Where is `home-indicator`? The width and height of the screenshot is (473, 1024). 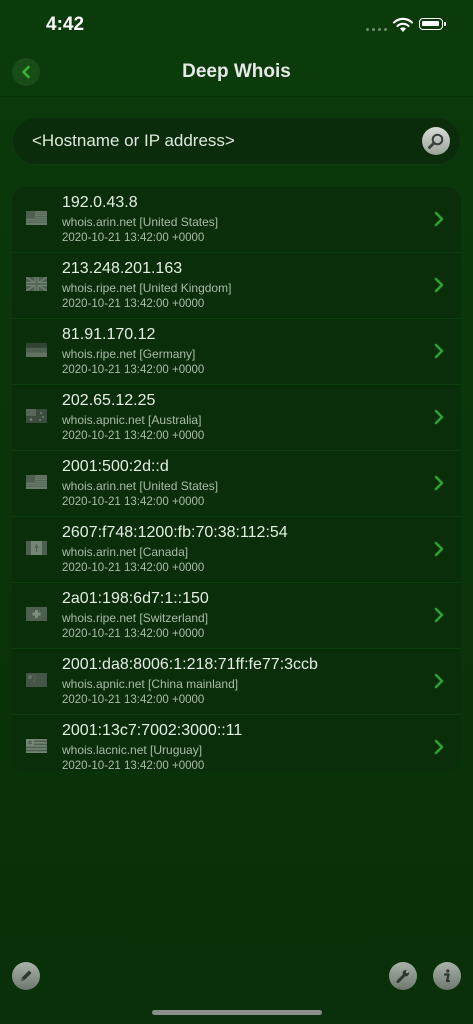 home-indicator is located at coordinates (237, 1012).